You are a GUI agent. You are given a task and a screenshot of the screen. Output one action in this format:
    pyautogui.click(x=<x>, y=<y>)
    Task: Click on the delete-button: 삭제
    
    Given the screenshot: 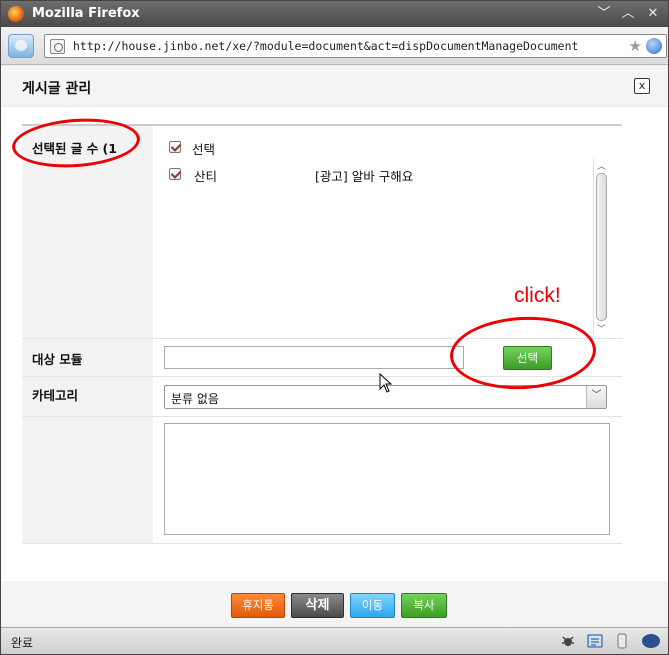 What is the action you would take?
    pyautogui.click(x=317, y=605)
    